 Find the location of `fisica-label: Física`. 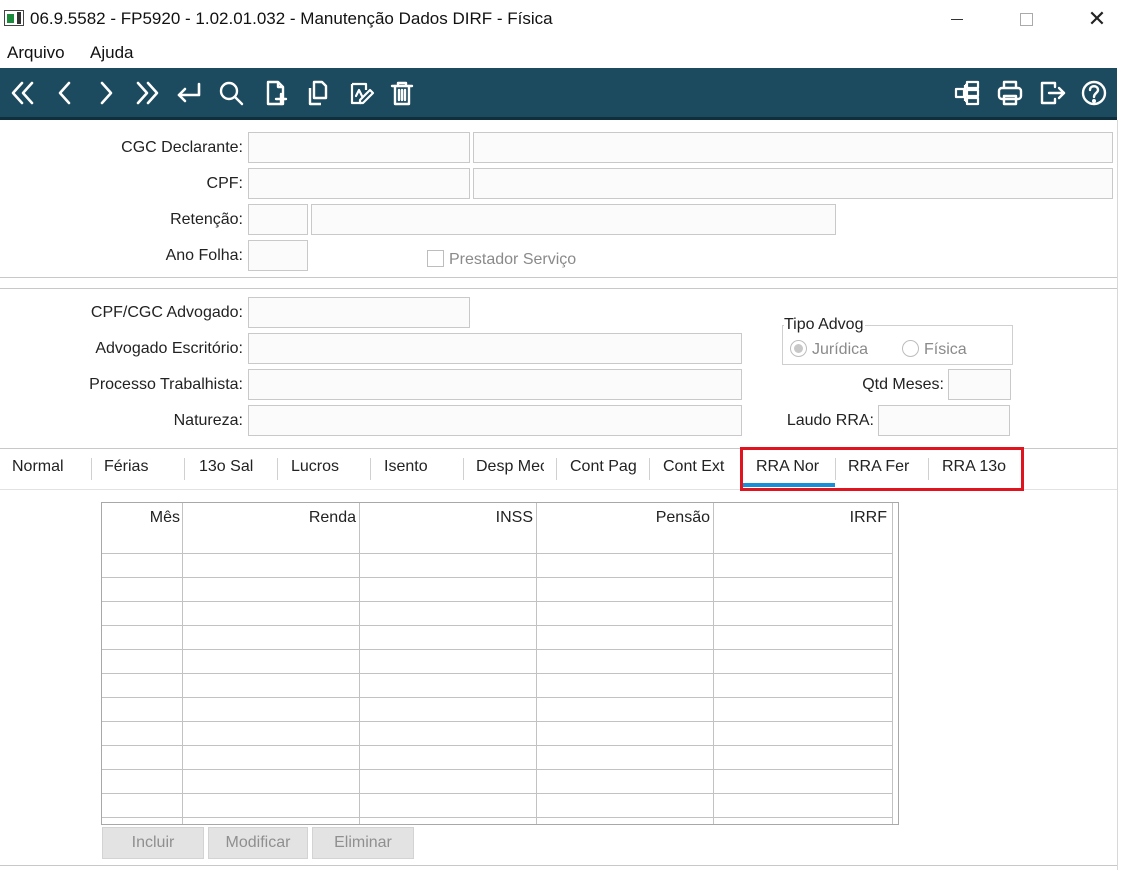

fisica-label: Física is located at coordinates (945, 349).